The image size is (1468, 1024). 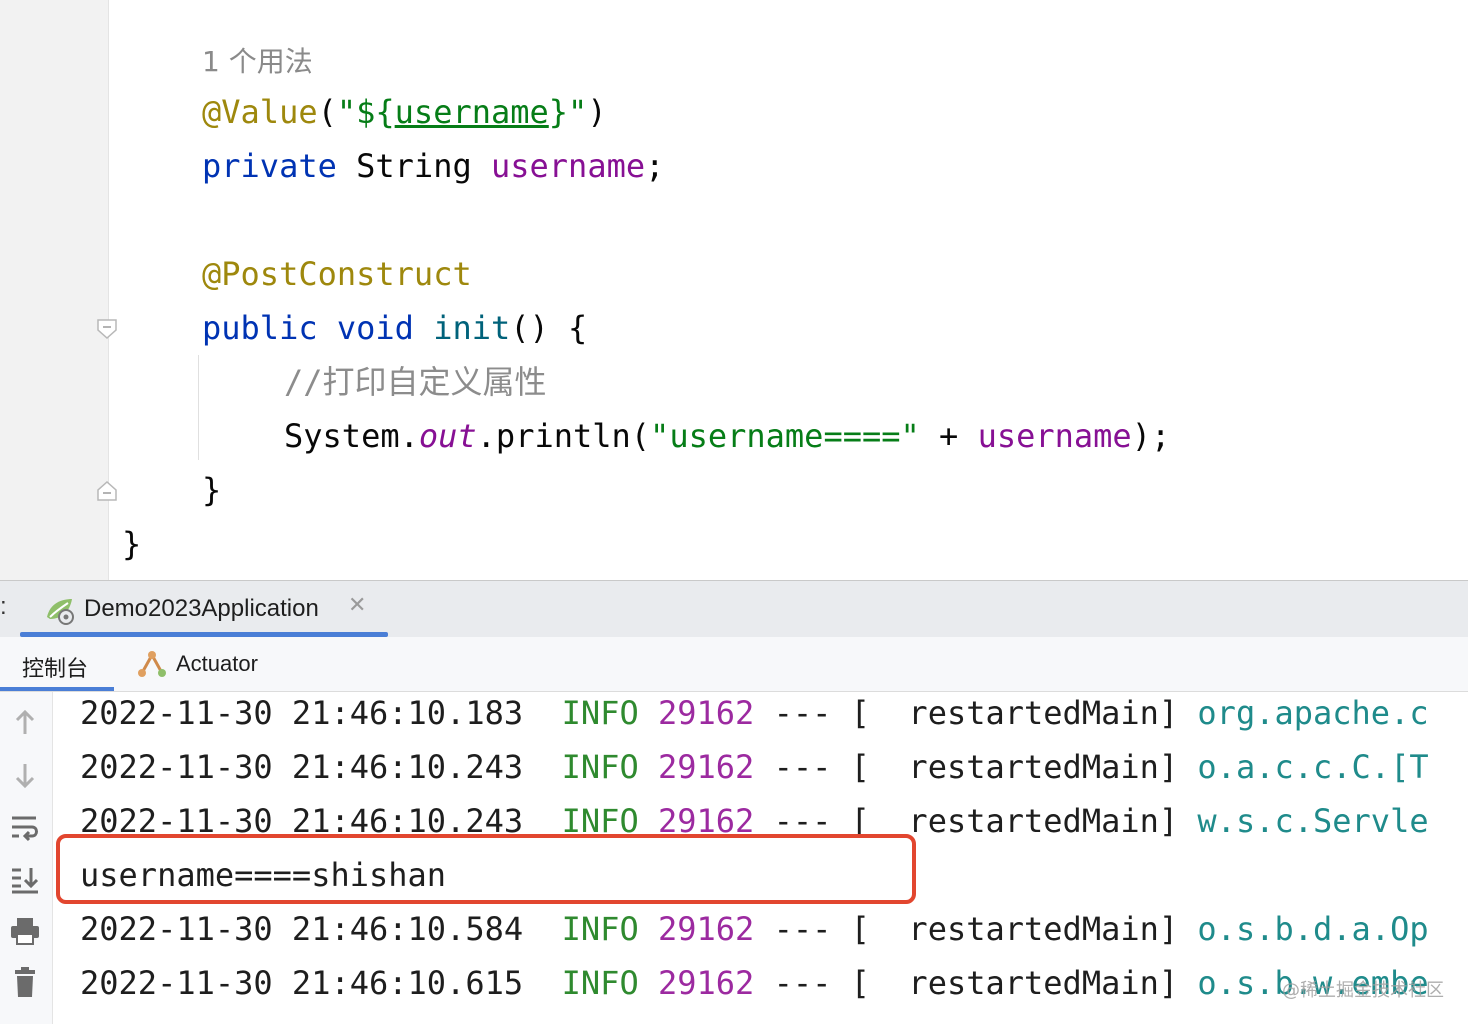 What do you see at coordinates (25, 931) in the screenshot?
I see `print-icon` at bounding box center [25, 931].